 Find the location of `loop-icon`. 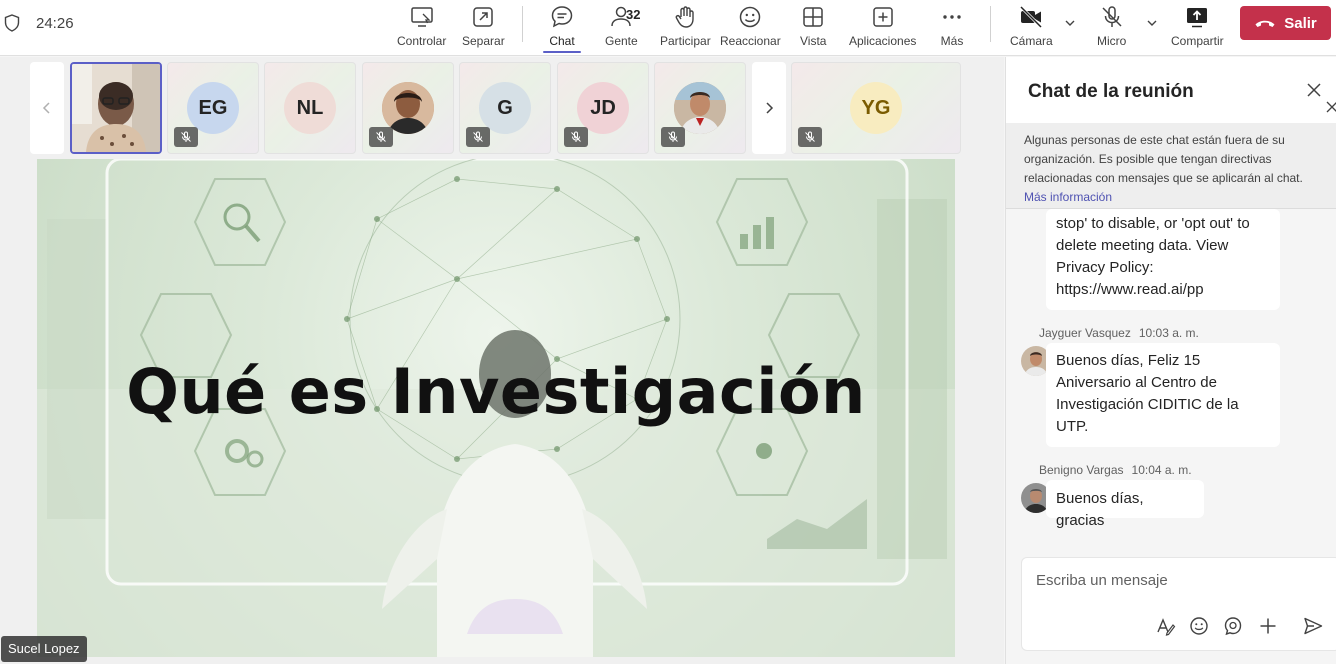

loop-icon is located at coordinates (1233, 626).